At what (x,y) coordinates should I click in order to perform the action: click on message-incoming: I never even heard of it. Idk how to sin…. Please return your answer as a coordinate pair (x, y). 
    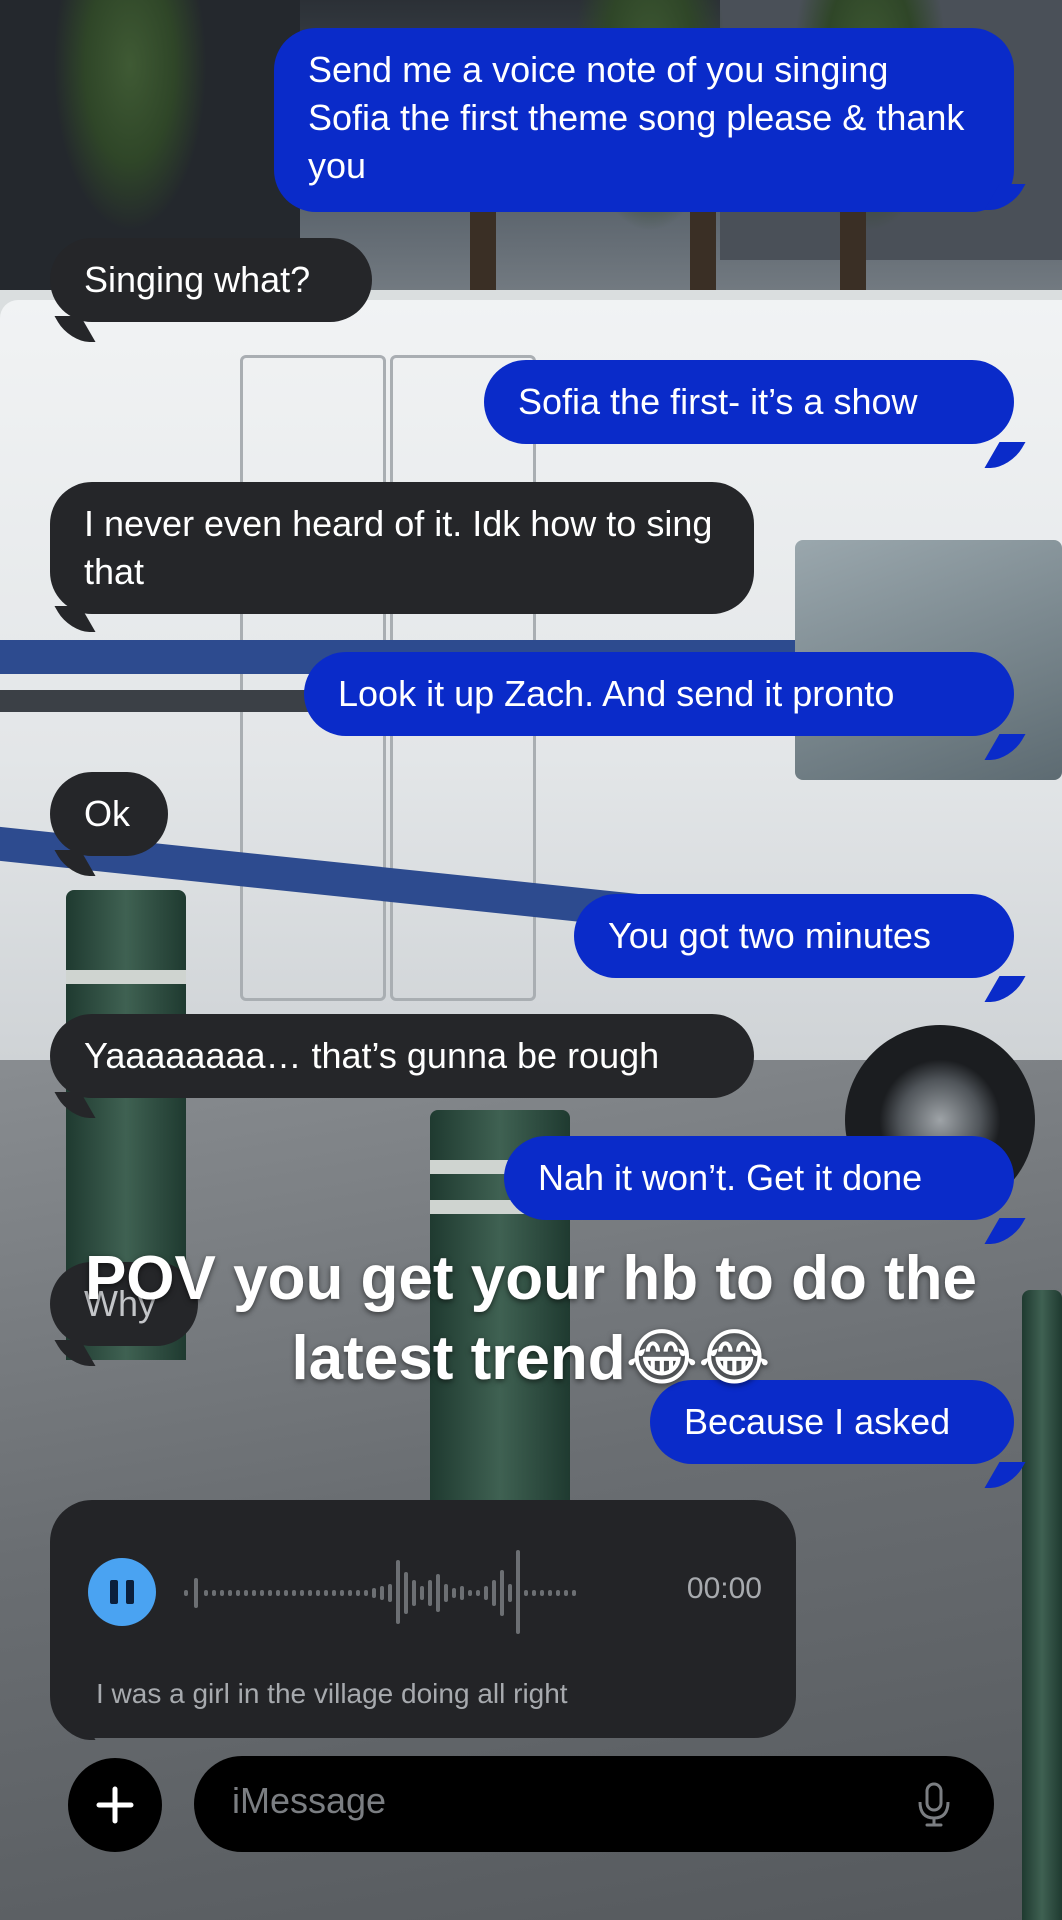
    Looking at the image, I should click on (402, 548).